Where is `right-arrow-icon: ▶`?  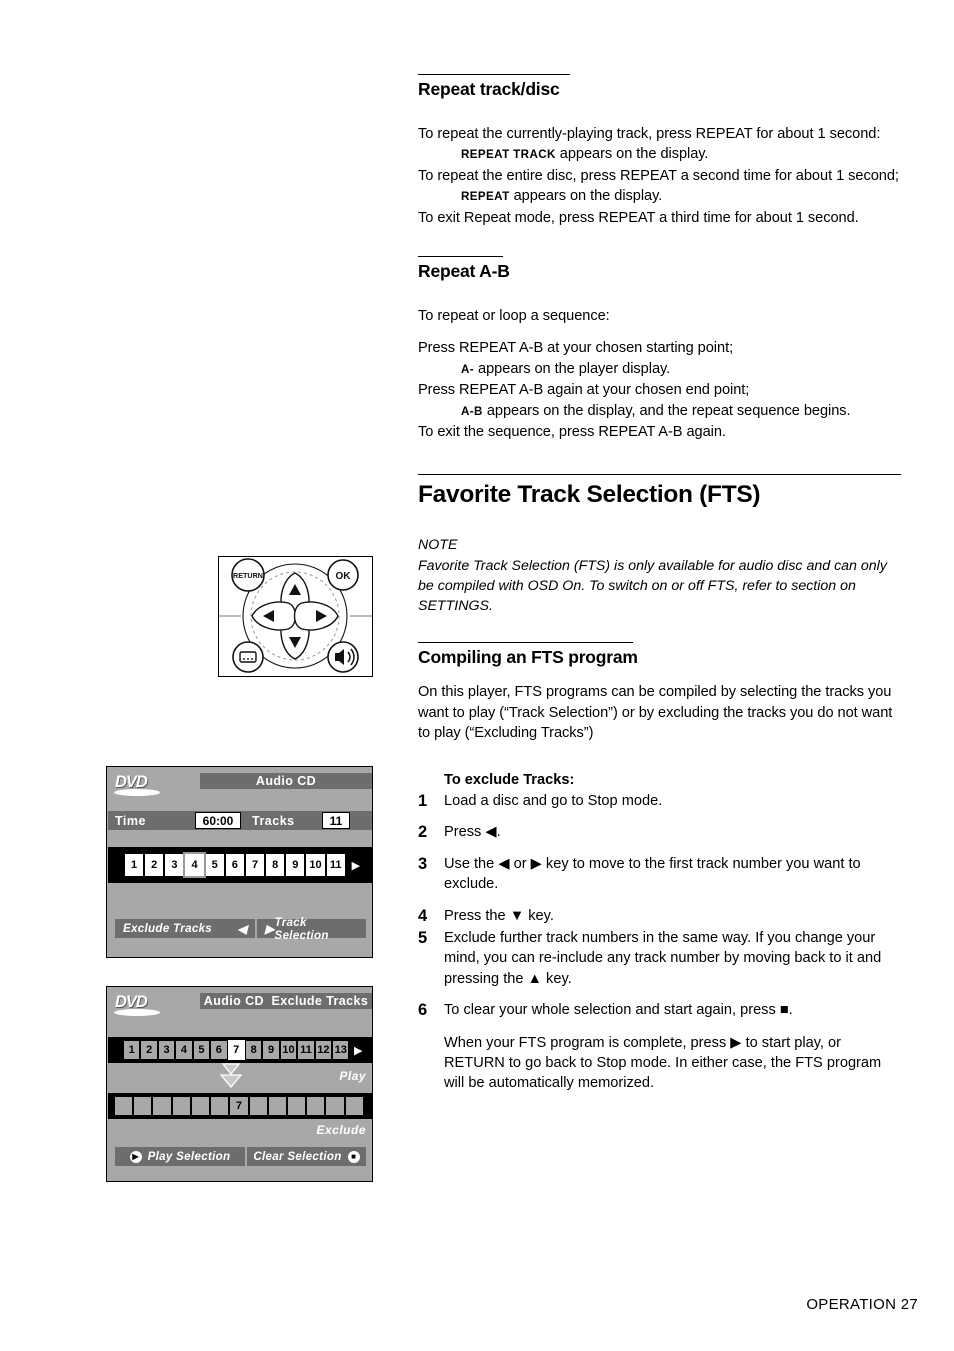 right-arrow-icon: ▶ is located at coordinates (270, 928).